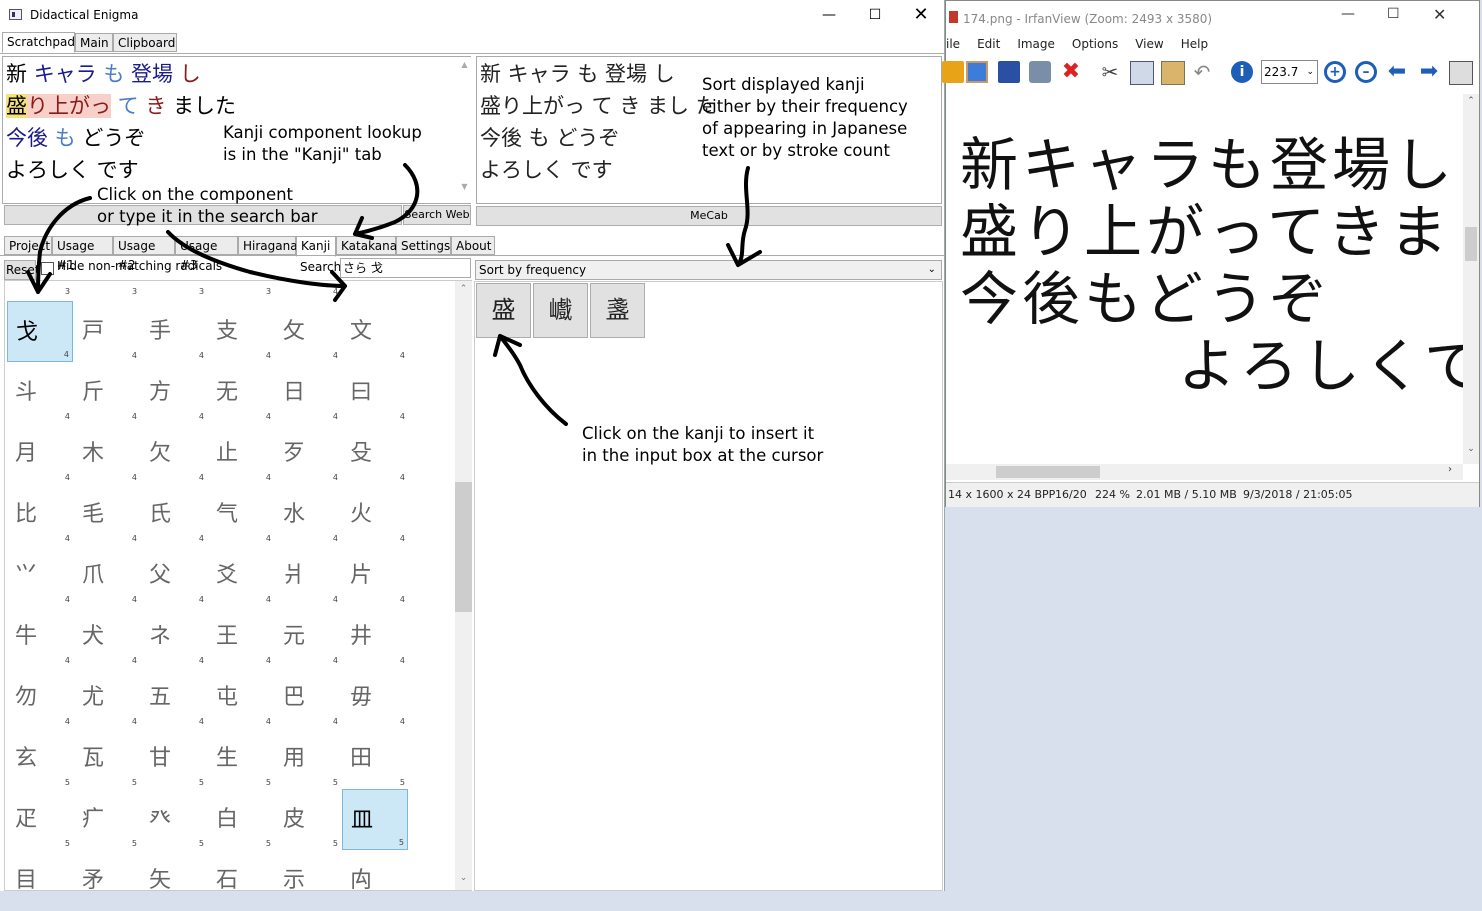  Describe the element at coordinates (1366, 72) in the screenshot. I see `zoom-out-icon: –` at that location.